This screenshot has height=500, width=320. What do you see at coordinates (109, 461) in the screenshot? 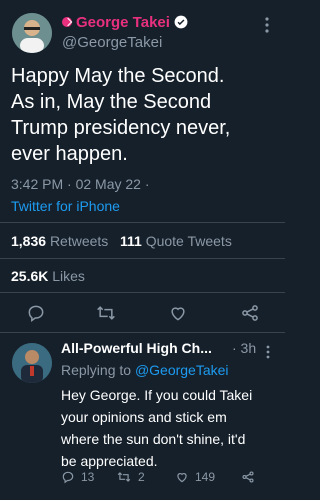
I see `reply-text-line: be appreciated.` at bounding box center [109, 461].